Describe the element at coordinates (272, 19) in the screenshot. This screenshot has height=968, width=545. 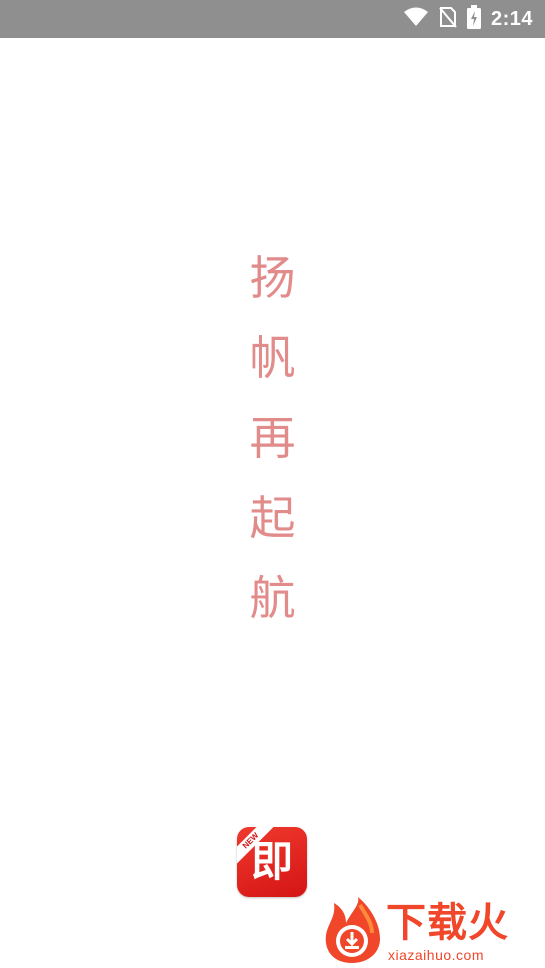
I see `status-bar: 2:14` at that location.